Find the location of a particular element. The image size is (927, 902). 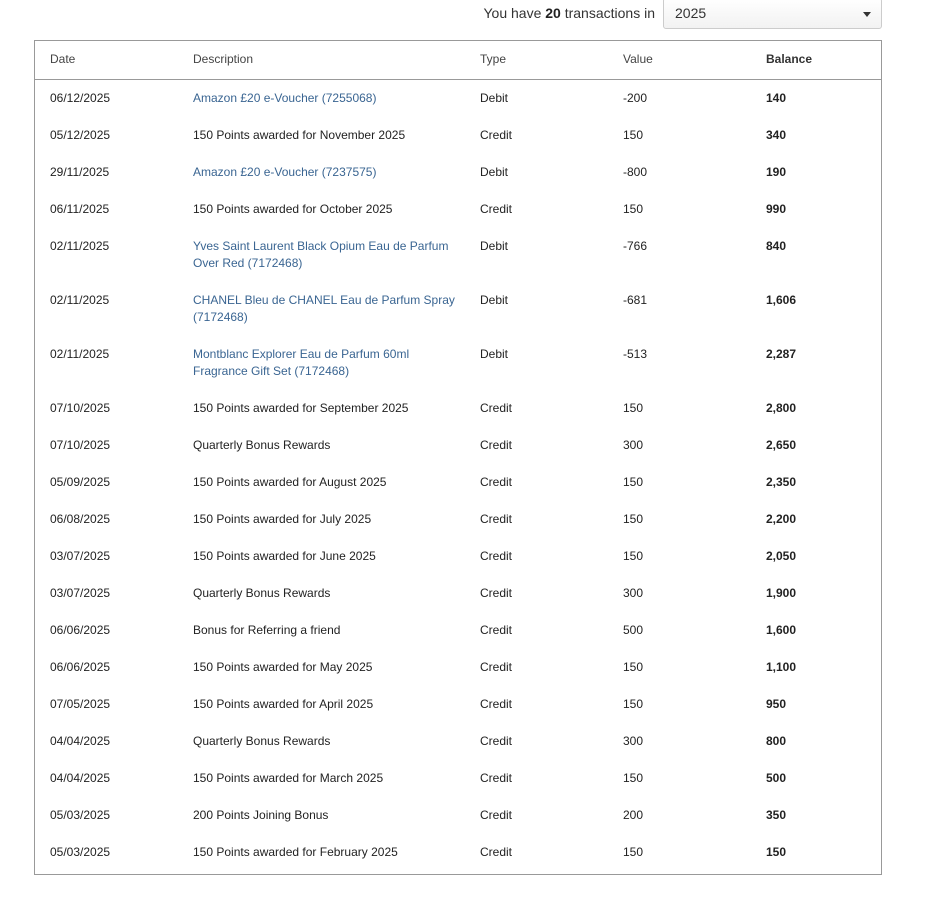

cell-description: 150 Points awarded for February 2025 is located at coordinates (321, 853).